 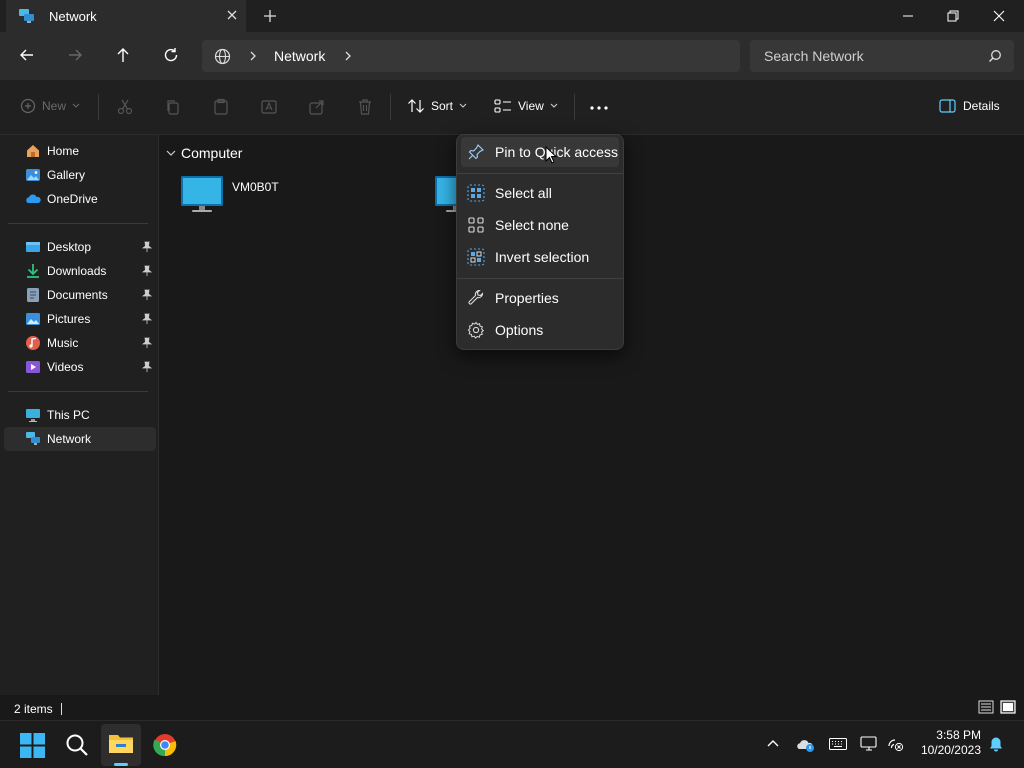 I want to click on details-button: Details, so click(x=969, y=106).